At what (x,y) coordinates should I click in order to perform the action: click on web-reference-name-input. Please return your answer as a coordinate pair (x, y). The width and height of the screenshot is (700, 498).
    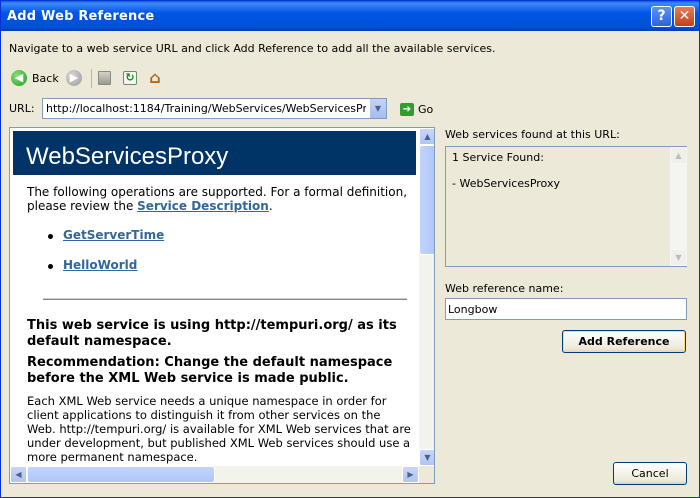
    Looking at the image, I should click on (566, 309).